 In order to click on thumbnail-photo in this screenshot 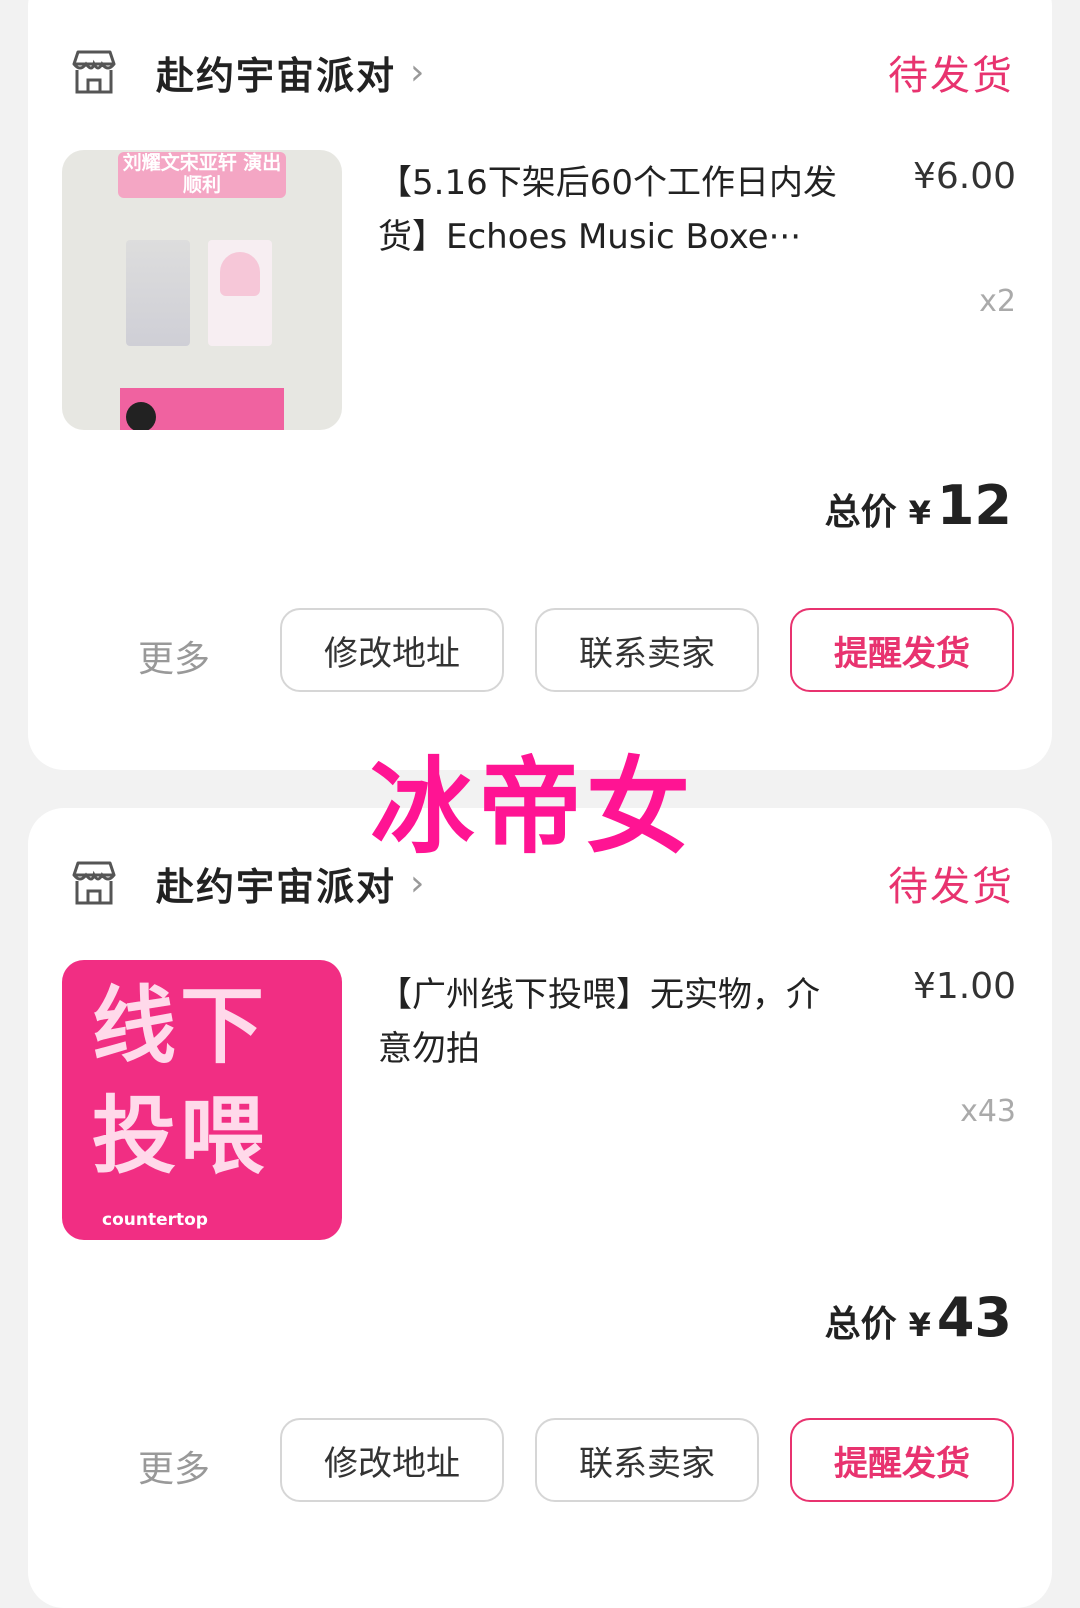, I will do `click(158, 293)`.